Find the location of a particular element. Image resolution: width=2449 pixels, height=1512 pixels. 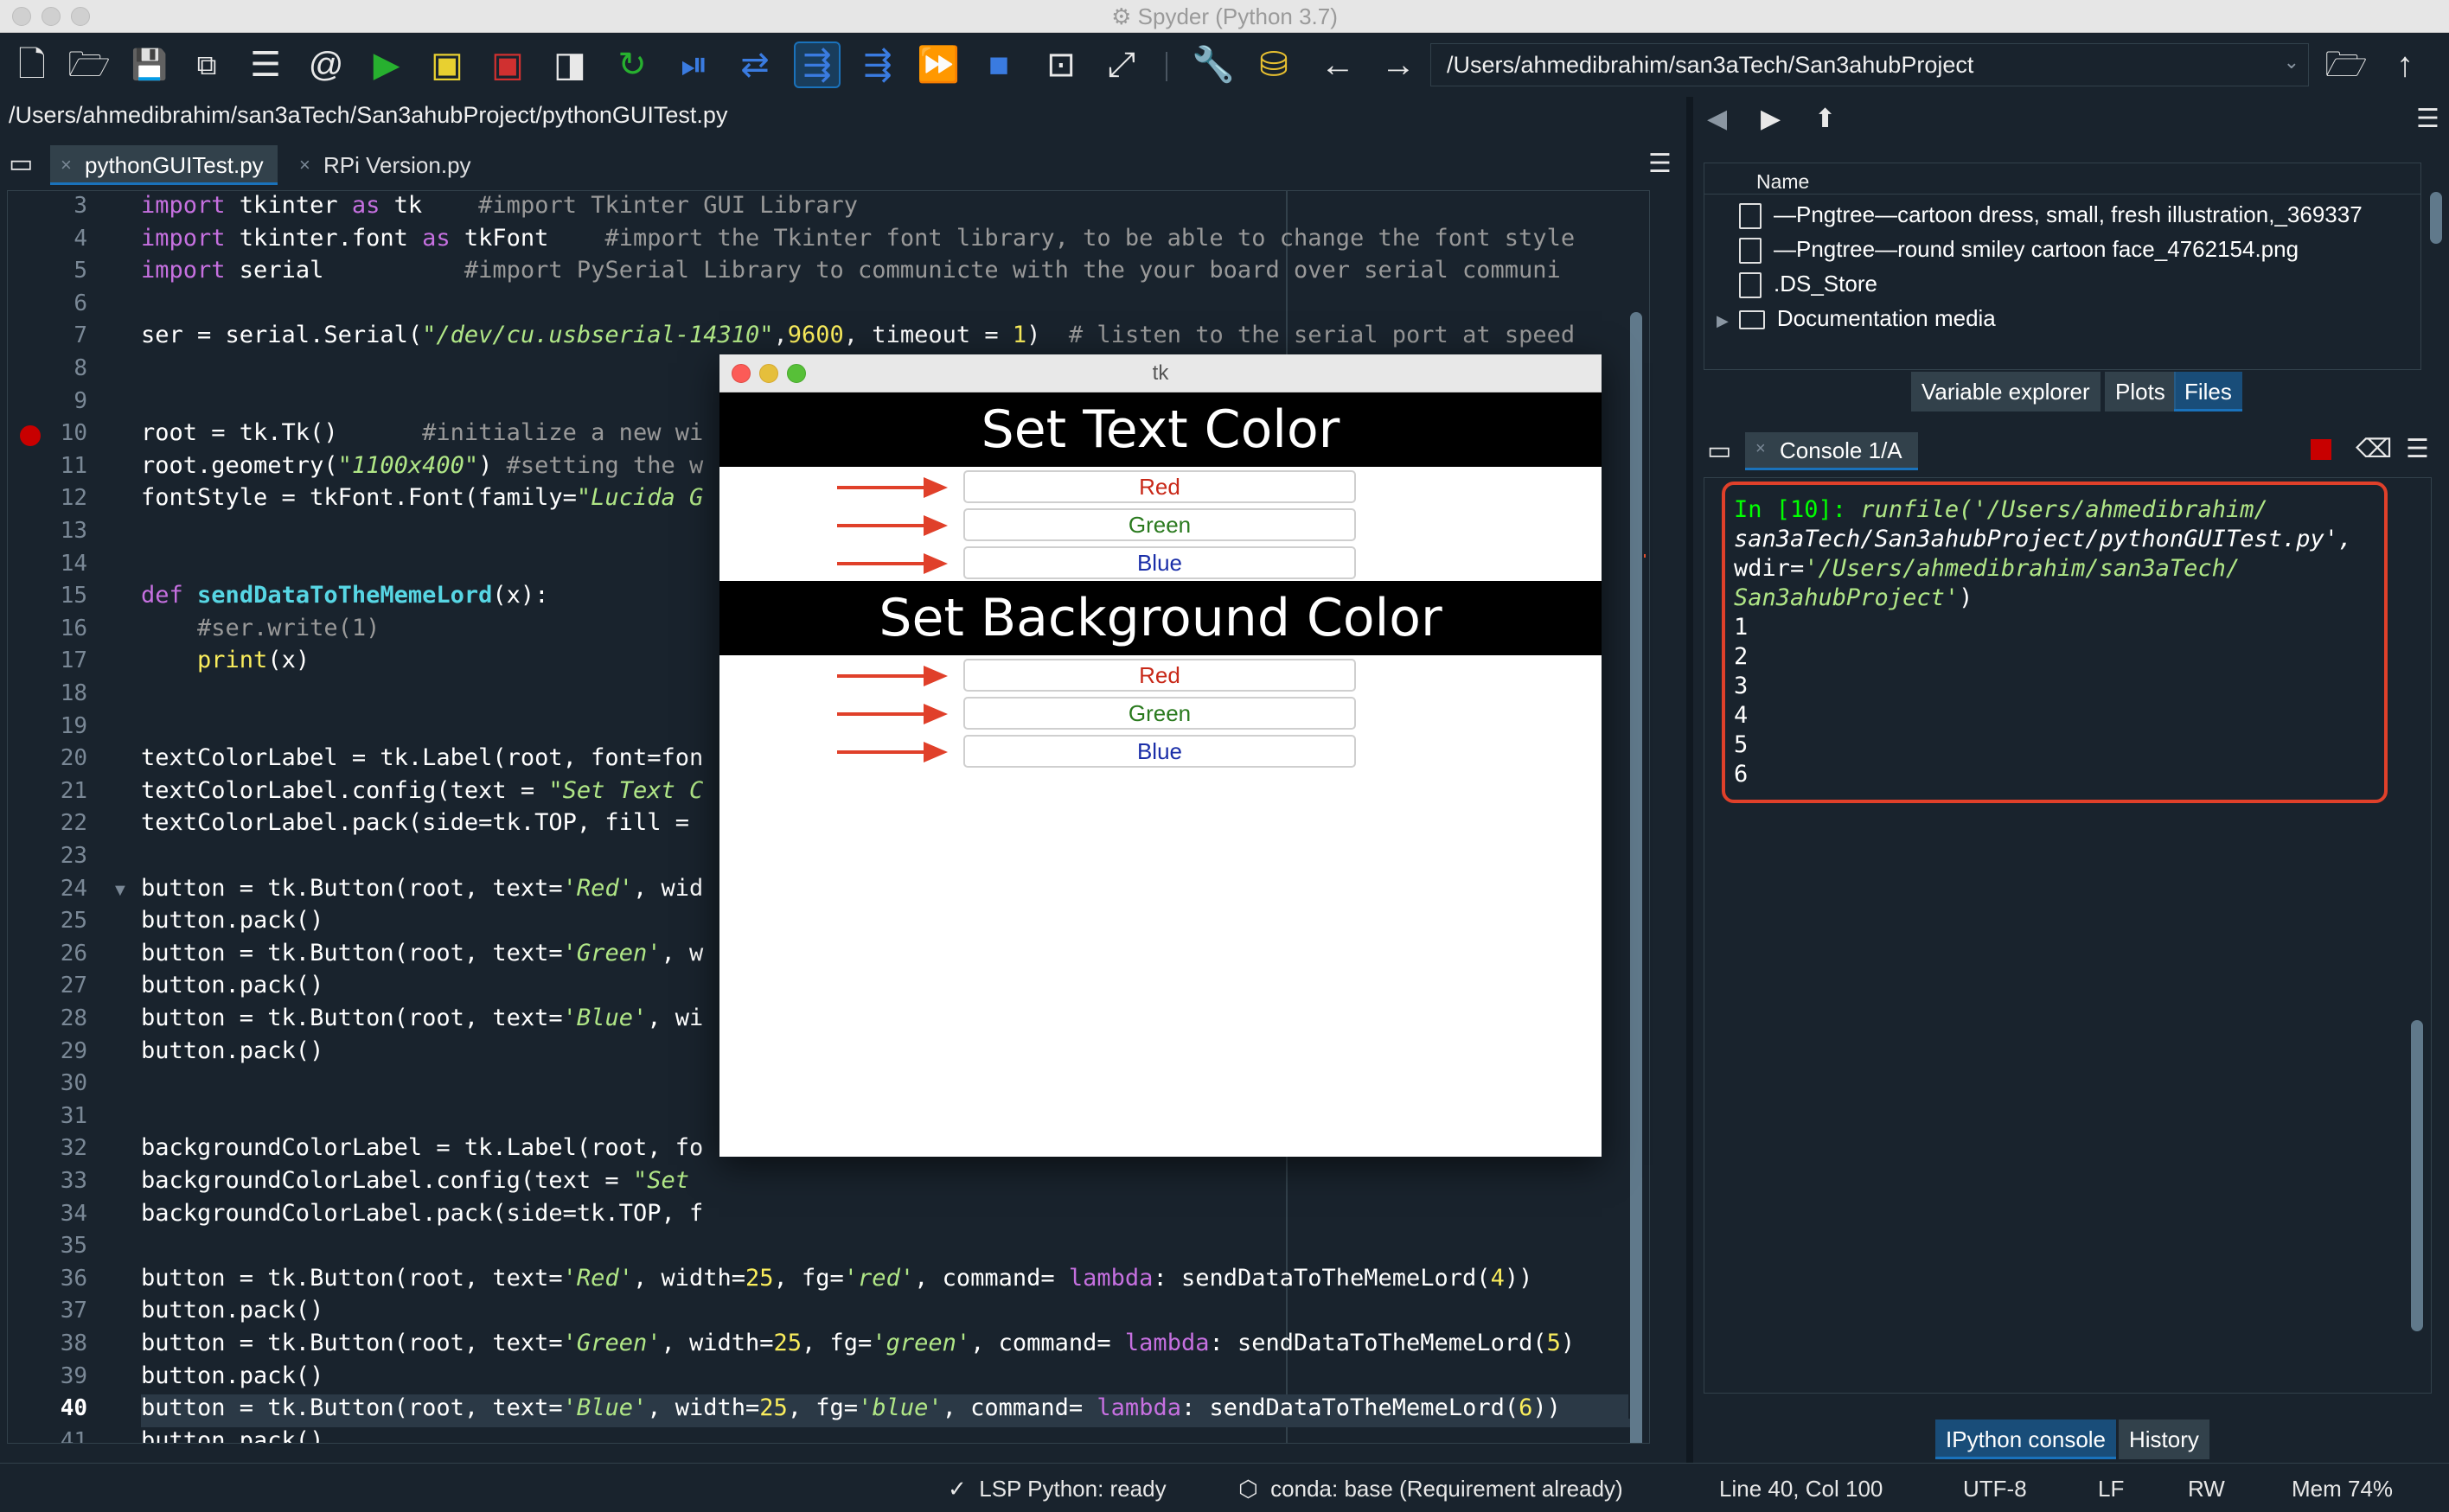

fold-chevron-icon: ▼ is located at coordinates (121, 891).